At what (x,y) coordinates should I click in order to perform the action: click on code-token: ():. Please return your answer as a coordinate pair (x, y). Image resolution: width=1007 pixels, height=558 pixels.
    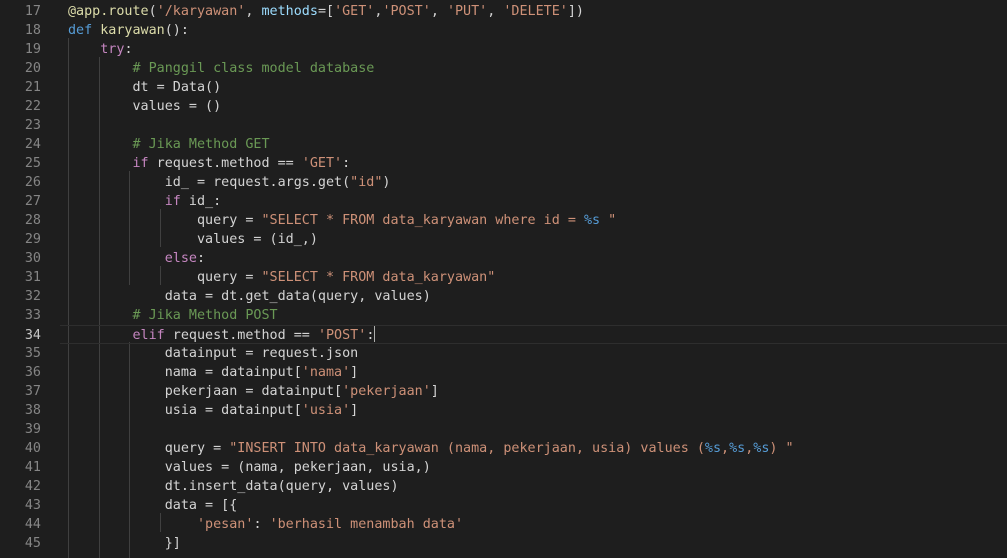
    Looking at the image, I should click on (176, 30).